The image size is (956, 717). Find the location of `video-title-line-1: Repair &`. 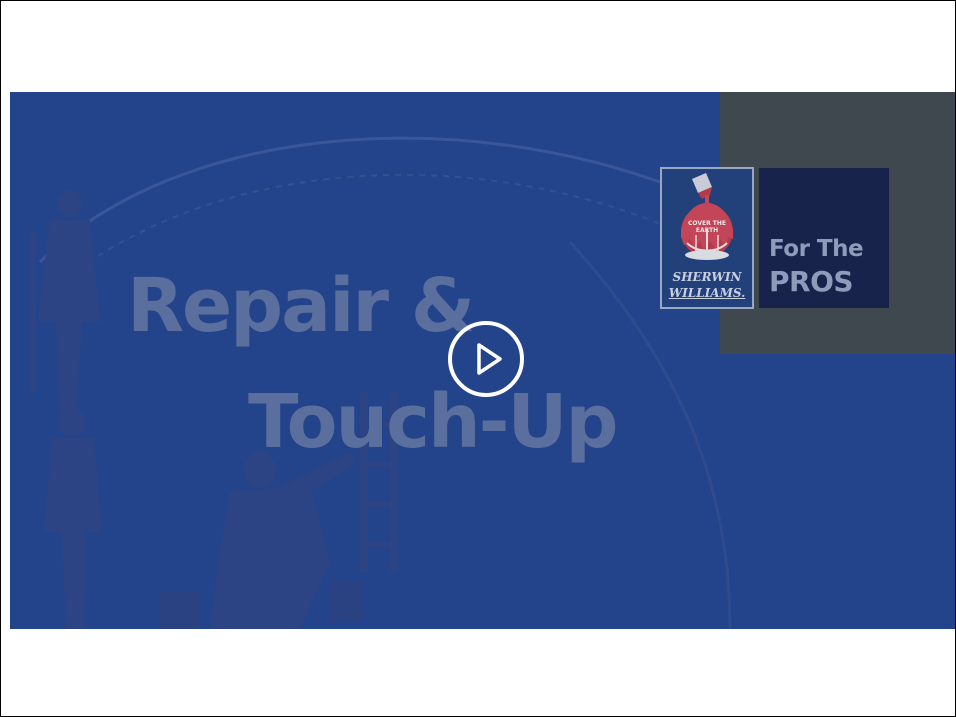

video-title-line-1: Repair & is located at coordinates (301, 306).